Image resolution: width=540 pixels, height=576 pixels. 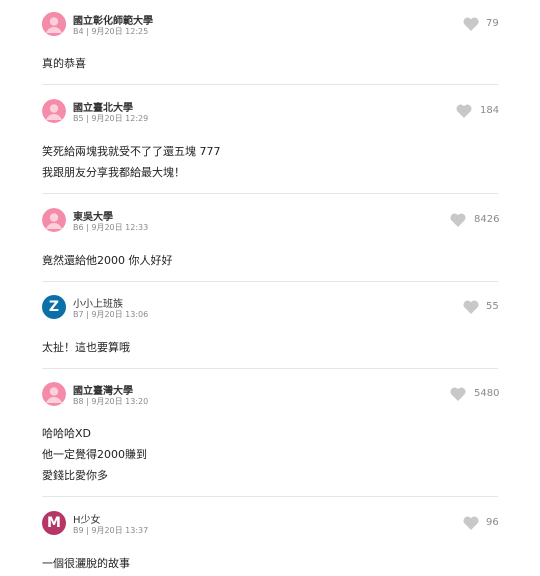 I want to click on floor-time: B6 | 9月20日 12:33, so click(x=111, y=227).